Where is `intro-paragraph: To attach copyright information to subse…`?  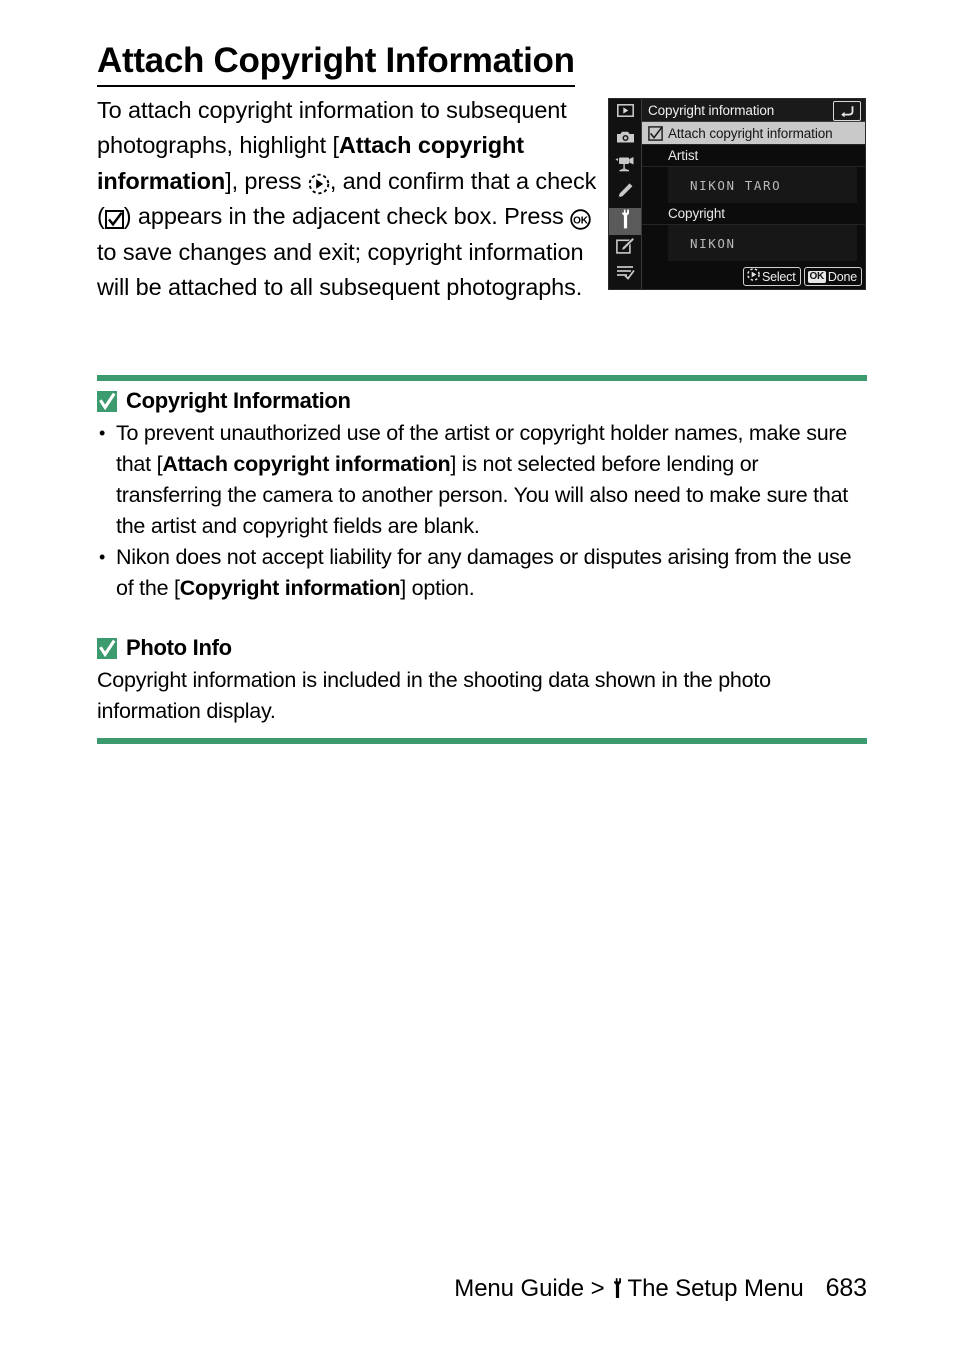
intro-paragraph: To attach copyright information to subse… is located at coordinates (482, 199).